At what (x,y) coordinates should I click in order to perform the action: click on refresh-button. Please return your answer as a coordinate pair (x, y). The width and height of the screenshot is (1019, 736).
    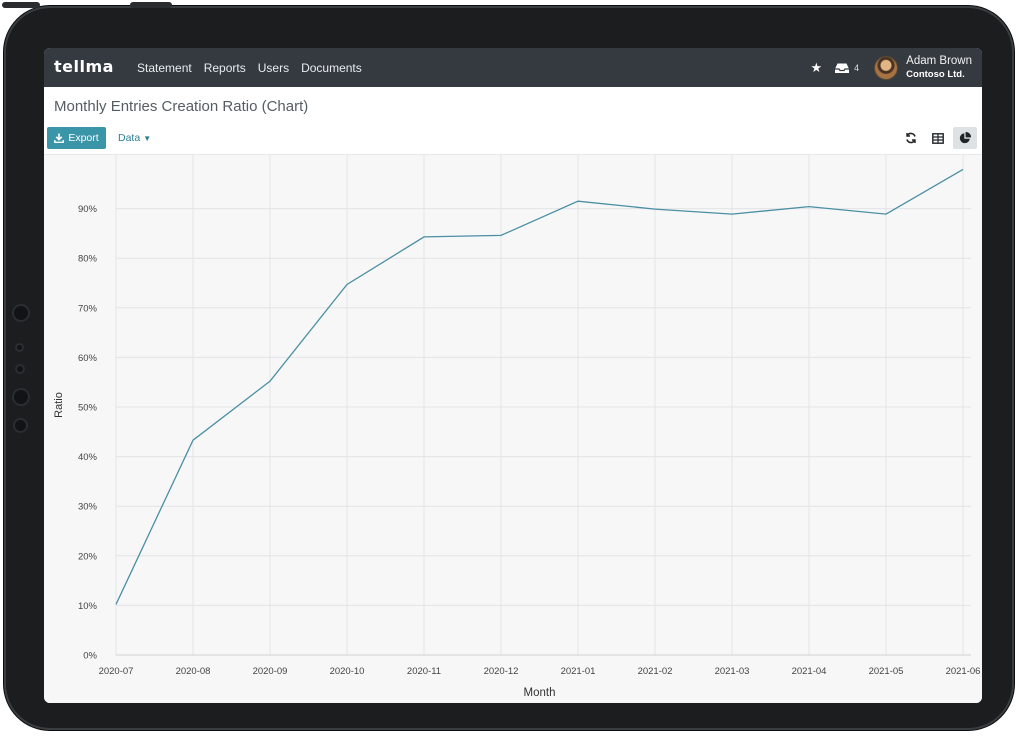
    Looking at the image, I should click on (911, 138).